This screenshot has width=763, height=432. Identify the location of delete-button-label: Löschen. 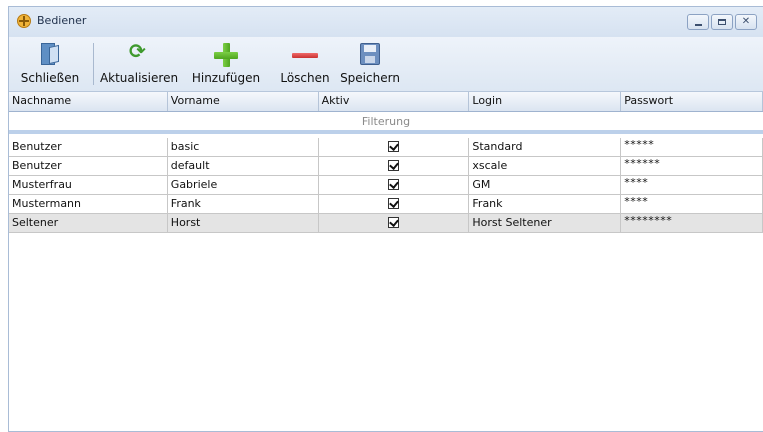
(305, 78).